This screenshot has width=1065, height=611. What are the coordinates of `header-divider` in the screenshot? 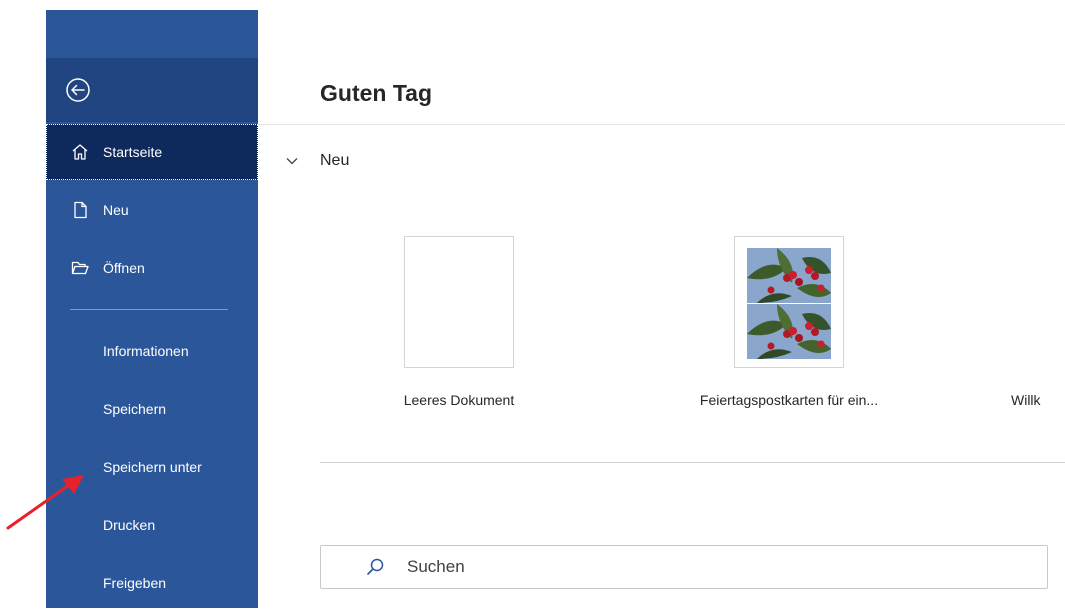 It's located at (661, 124).